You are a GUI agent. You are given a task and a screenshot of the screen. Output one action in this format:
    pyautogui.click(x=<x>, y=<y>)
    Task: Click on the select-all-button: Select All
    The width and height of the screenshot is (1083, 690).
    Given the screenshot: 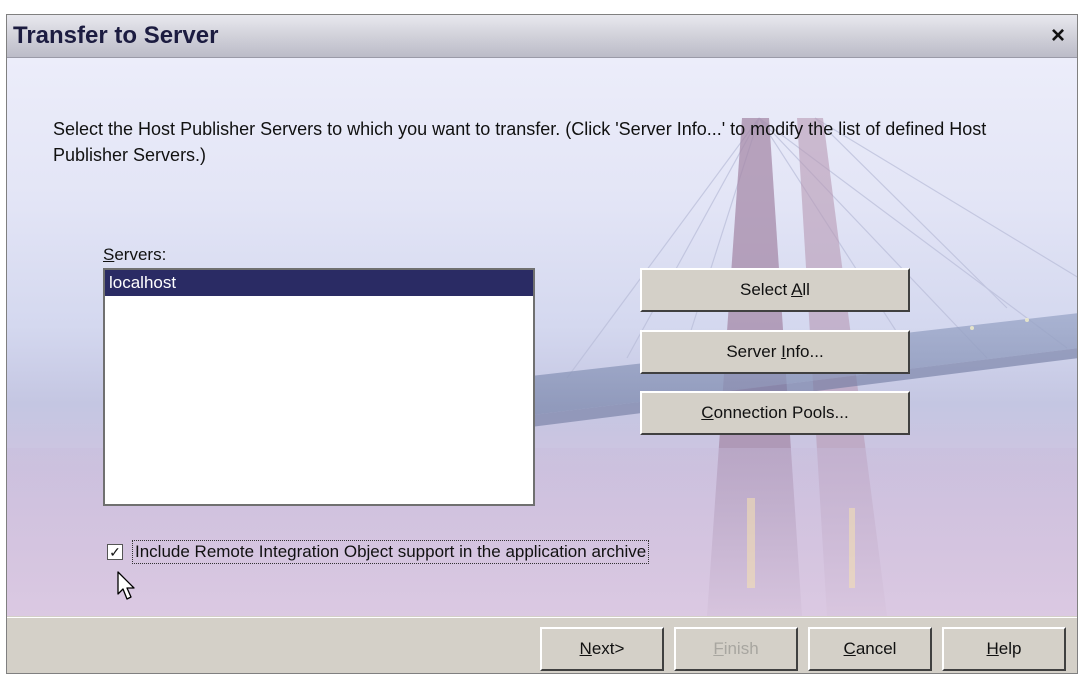 What is the action you would take?
    pyautogui.click(x=775, y=290)
    